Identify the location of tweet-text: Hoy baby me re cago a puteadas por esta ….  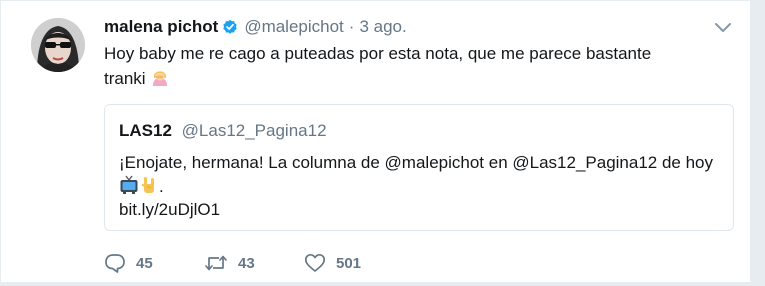
(404, 67).